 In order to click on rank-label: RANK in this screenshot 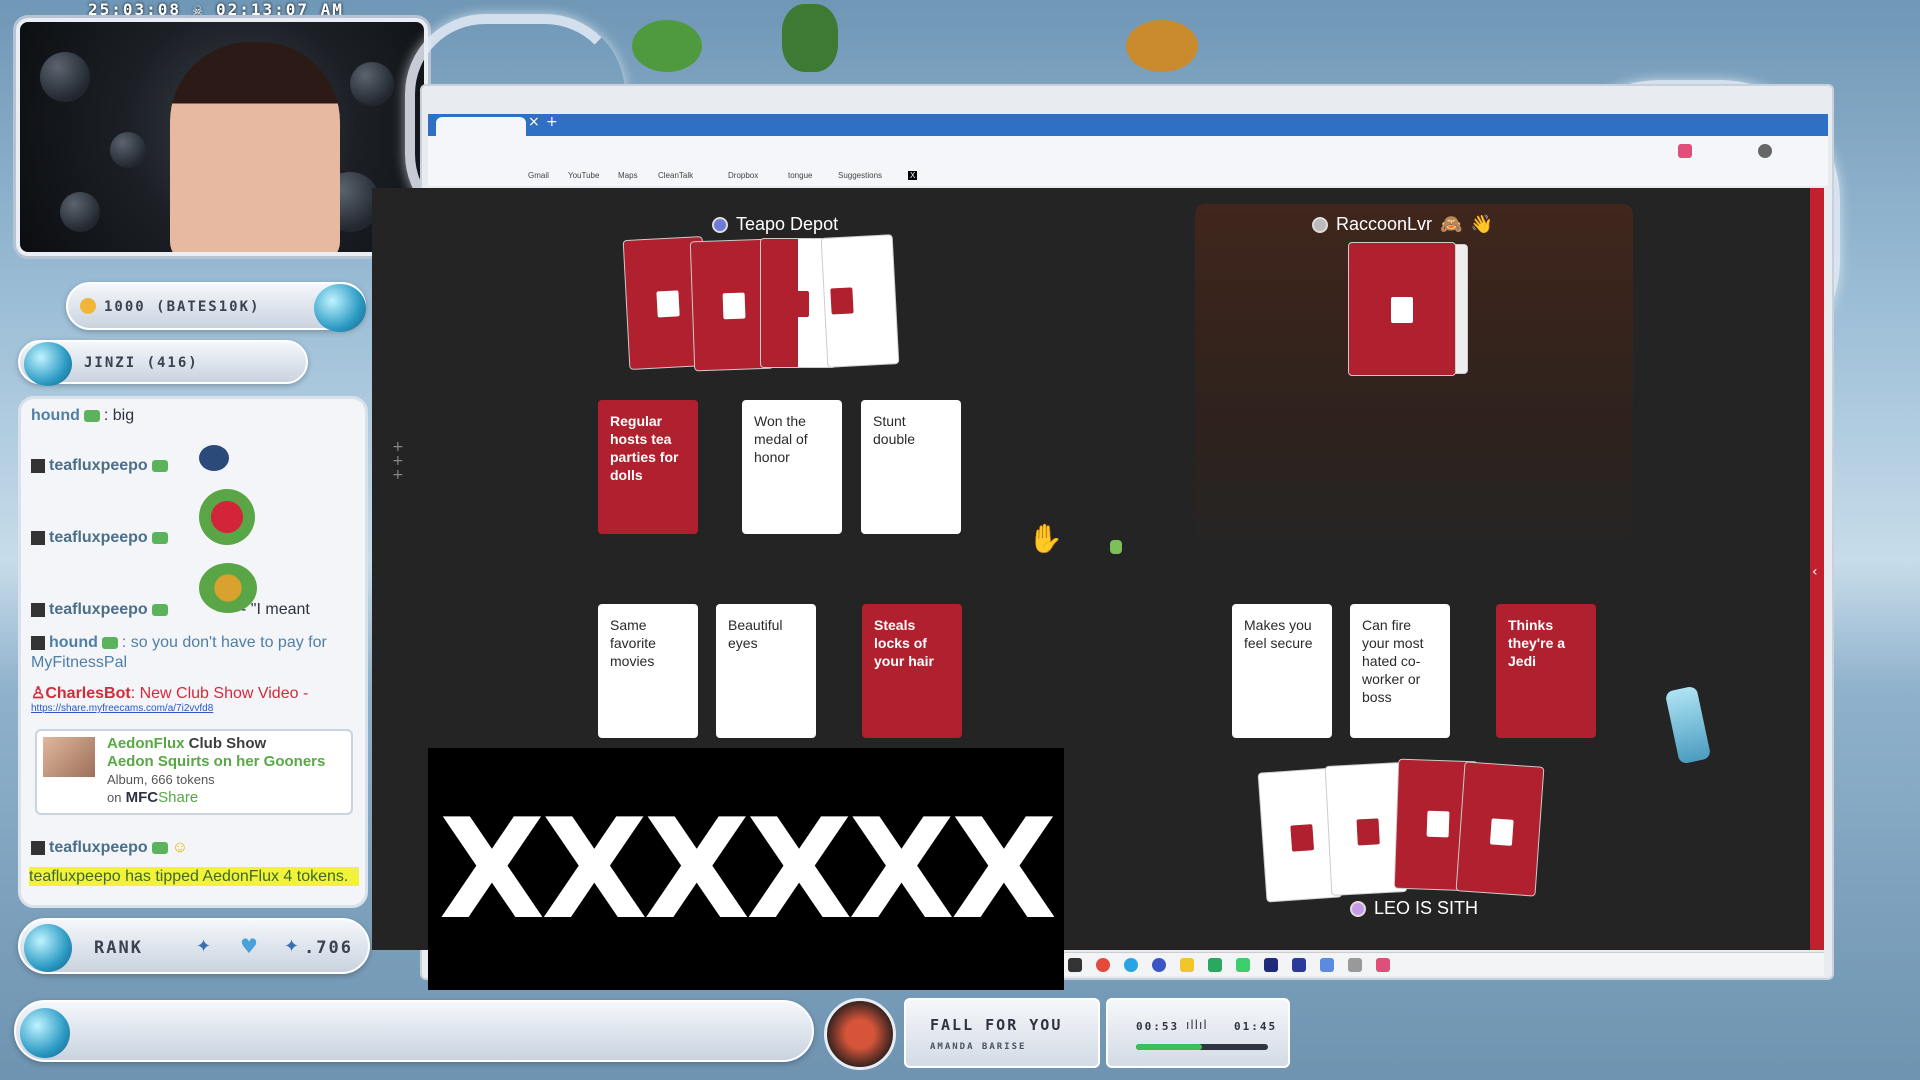, I will do `click(118, 948)`.